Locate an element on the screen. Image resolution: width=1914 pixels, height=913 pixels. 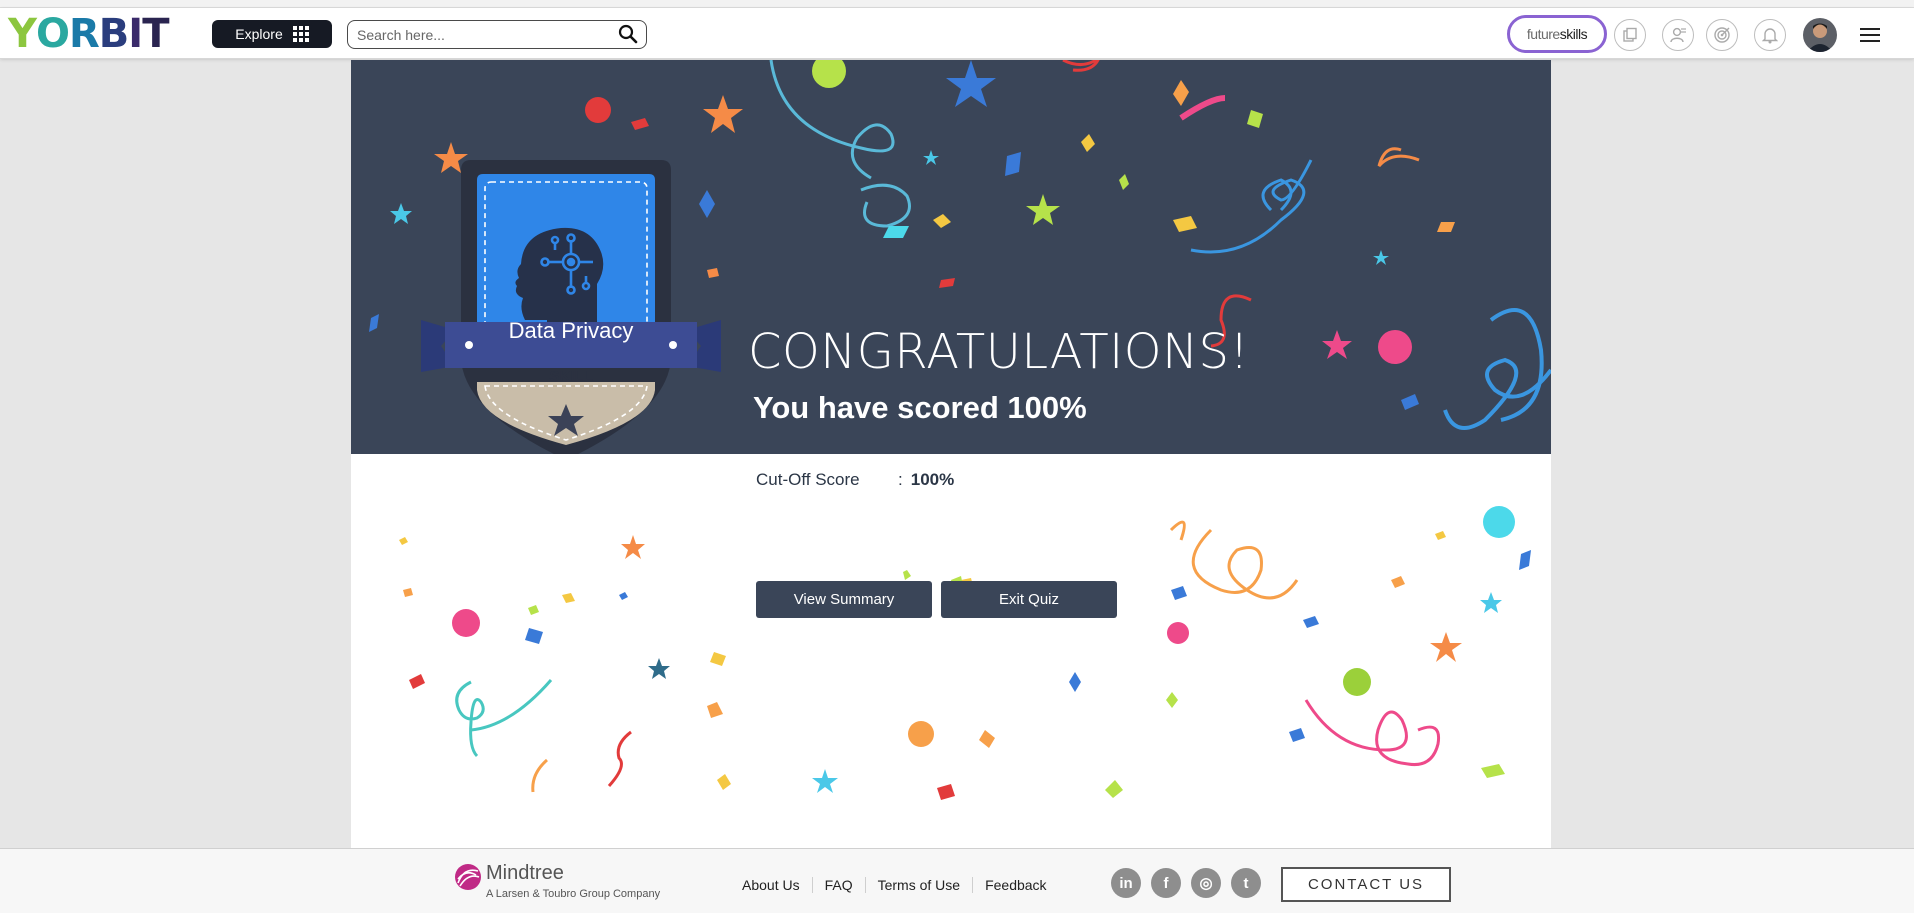
mindtree-logo: Mindtree A Larsen & Toubro Group Company is located at coordinates (557, 881).